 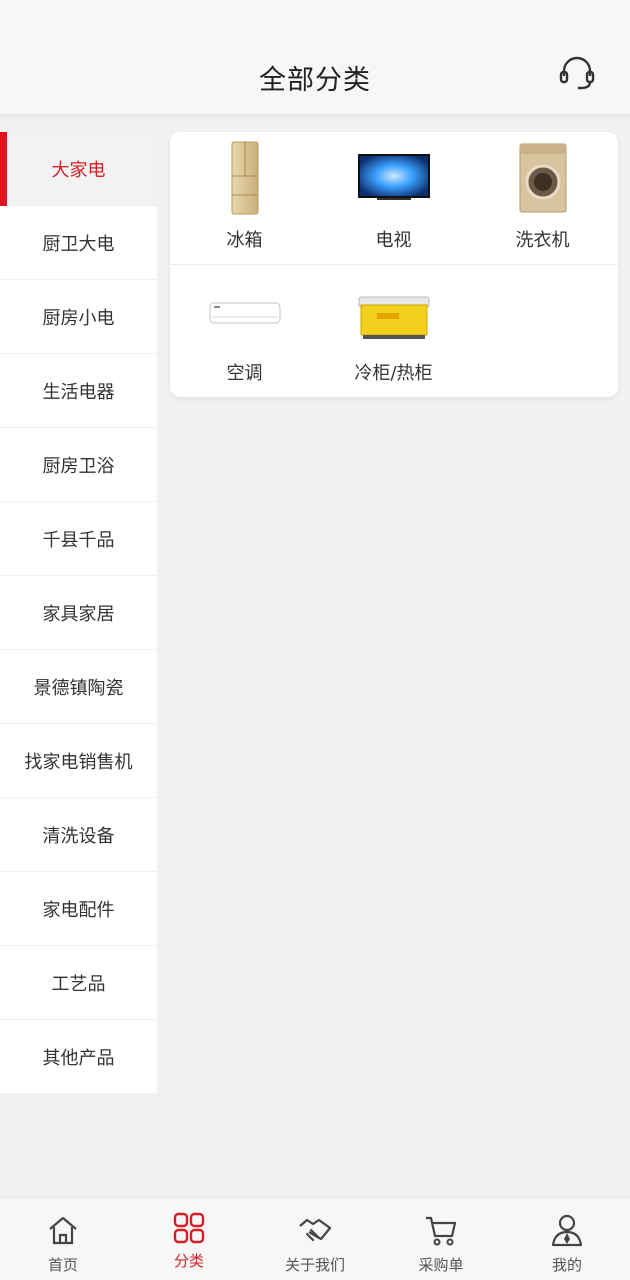 I want to click on sidebar-item-label: 大家电, so click(x=78, y=170).